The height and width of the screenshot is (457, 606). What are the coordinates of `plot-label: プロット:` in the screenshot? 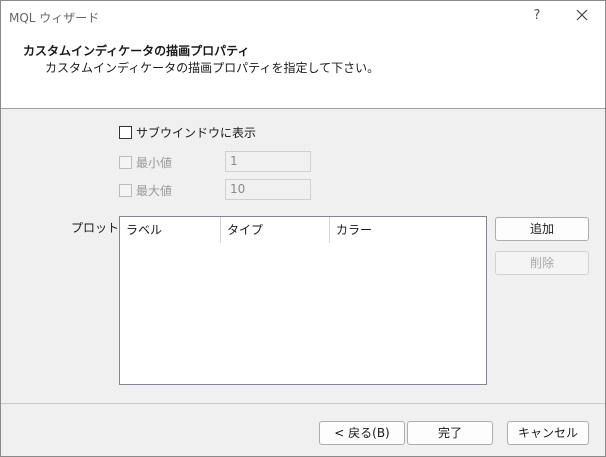 It's located at (97, 228).